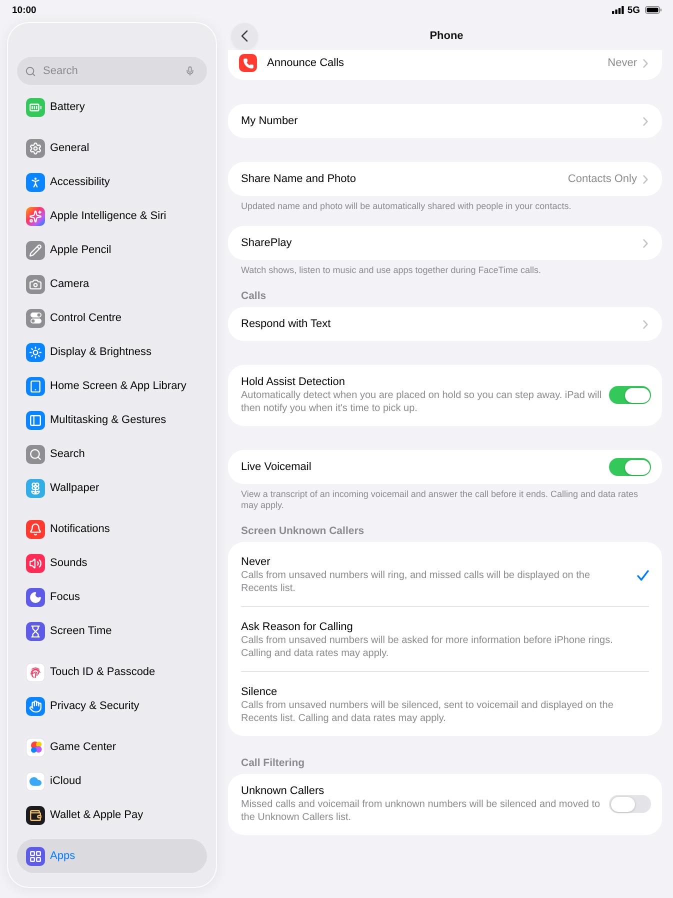 The height and width of the screenshot is (898, 673). What do you see at coordinates (618, 10) in the screenshot?
I see `signal-icon` at bounding box center [618, 10].